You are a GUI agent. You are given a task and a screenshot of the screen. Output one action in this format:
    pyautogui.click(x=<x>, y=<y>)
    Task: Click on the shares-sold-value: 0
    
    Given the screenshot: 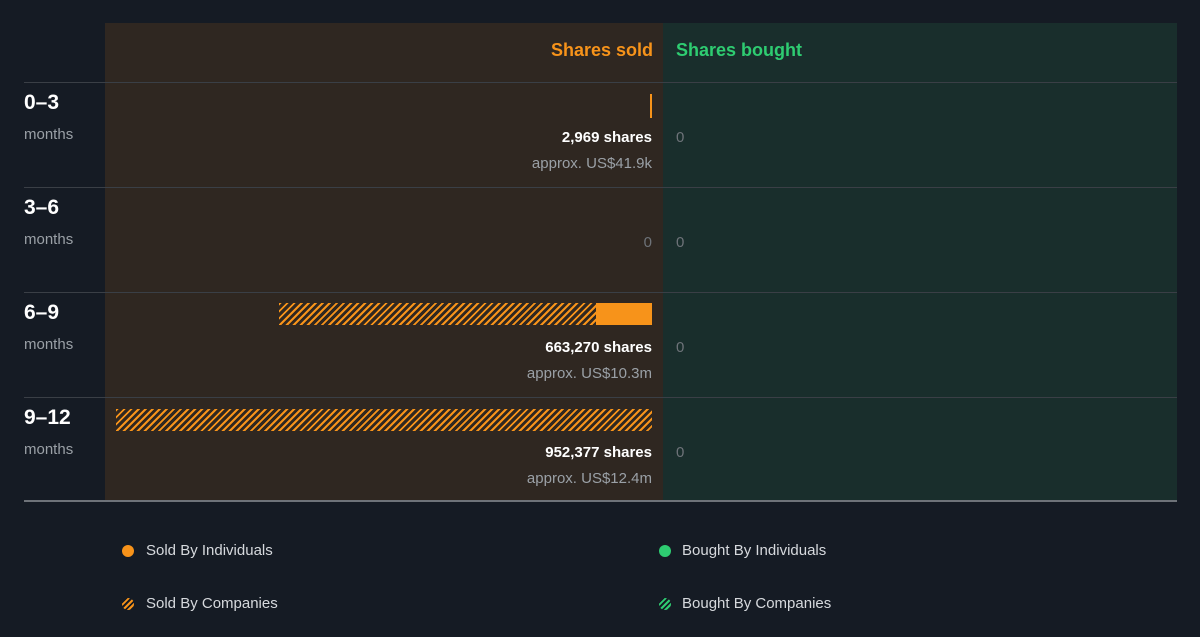 What is the action you would take?
    pyautogui.click(x=647, y=242)
    